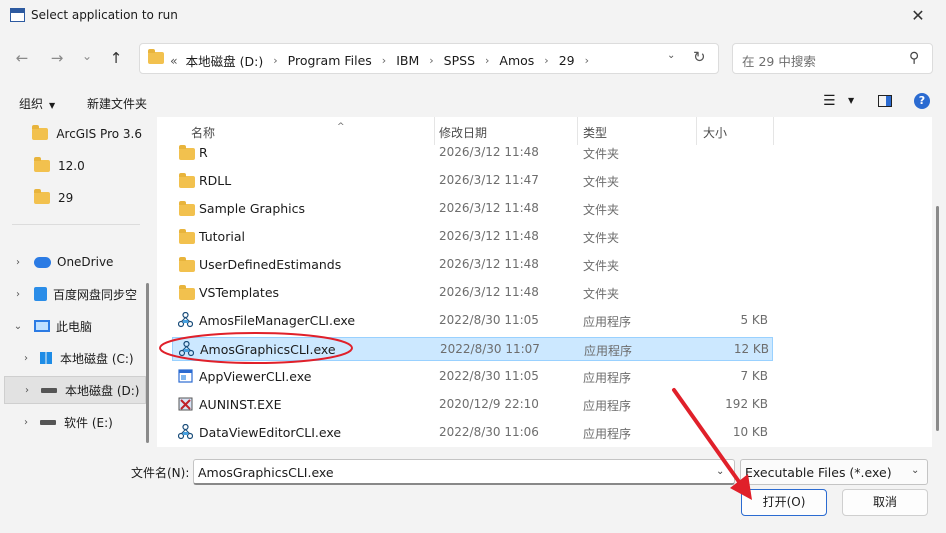 The height and width of the screenshot is (533, 946). What do you see at coordinates (203, 133) in the screenshot?
I see `column-label: 名称` at bounding box center [203, 133].